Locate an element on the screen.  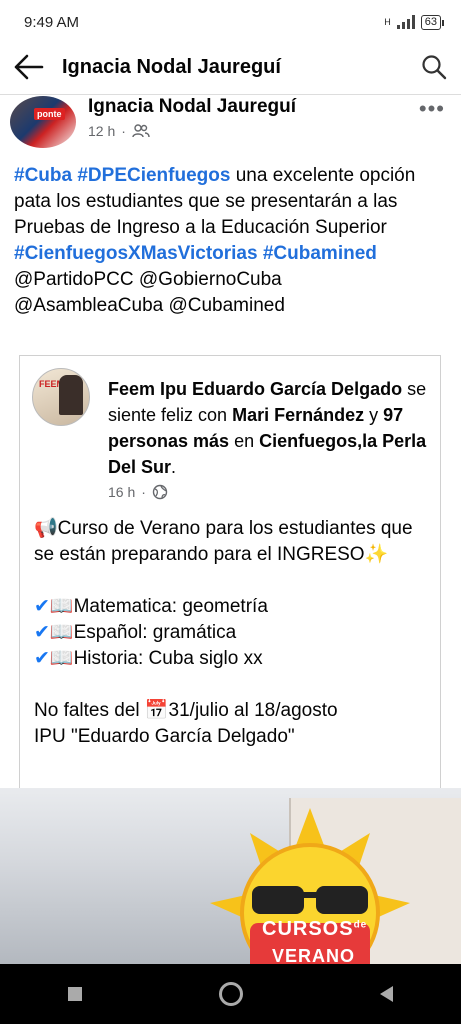
home-icon is located at coordinates (230, 994).